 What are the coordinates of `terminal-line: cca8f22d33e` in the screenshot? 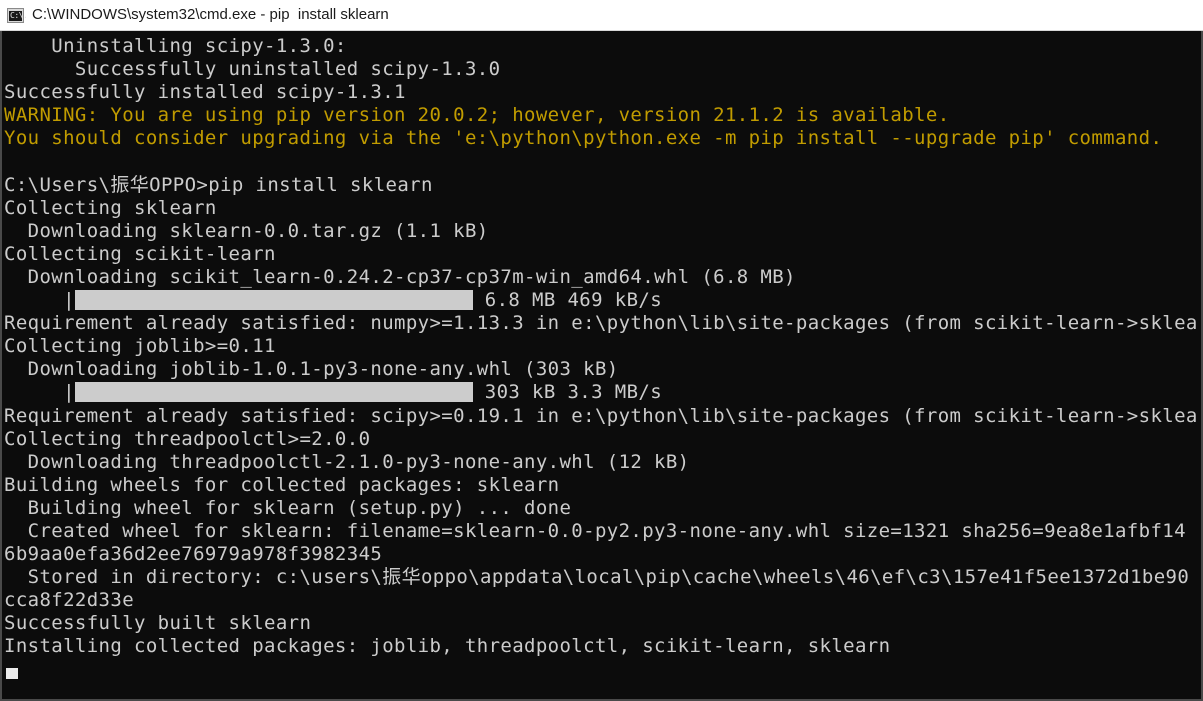 It's located at (69, 600).